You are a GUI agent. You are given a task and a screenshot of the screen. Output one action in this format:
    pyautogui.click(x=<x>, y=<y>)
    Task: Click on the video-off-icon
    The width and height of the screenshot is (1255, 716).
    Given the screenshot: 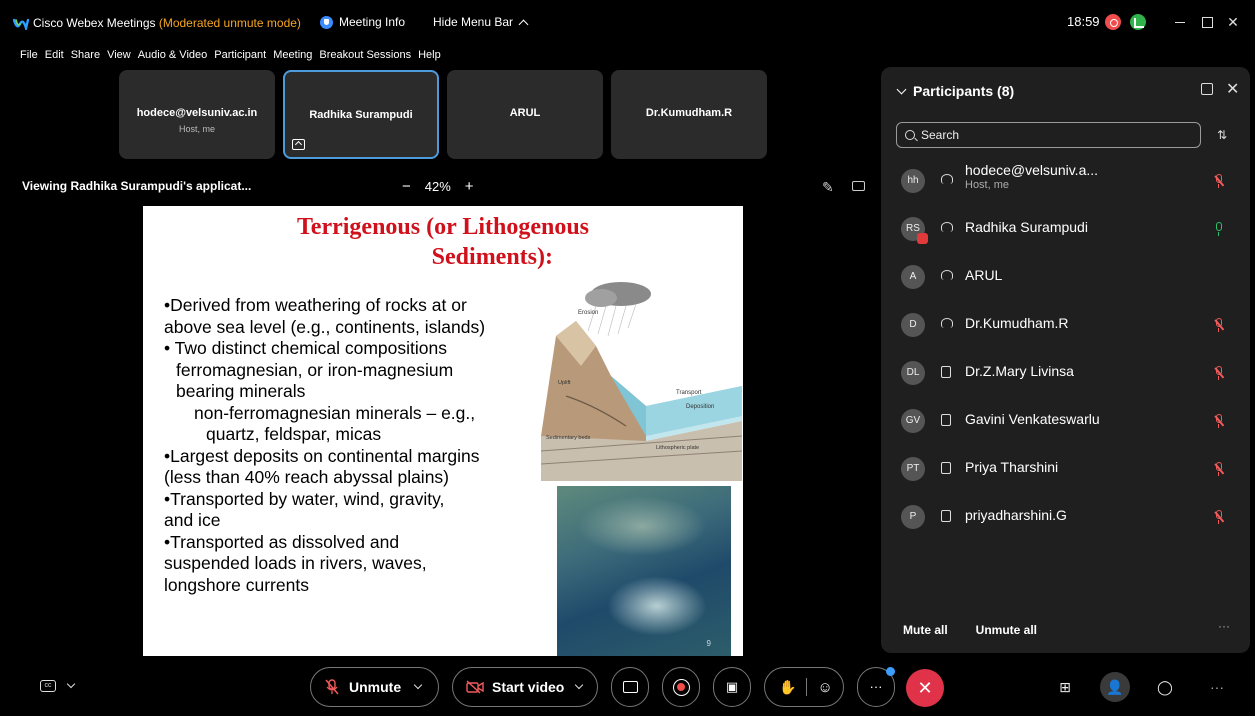 What is the action you would take?
    pyautogui.click(x=475, y=687)
    